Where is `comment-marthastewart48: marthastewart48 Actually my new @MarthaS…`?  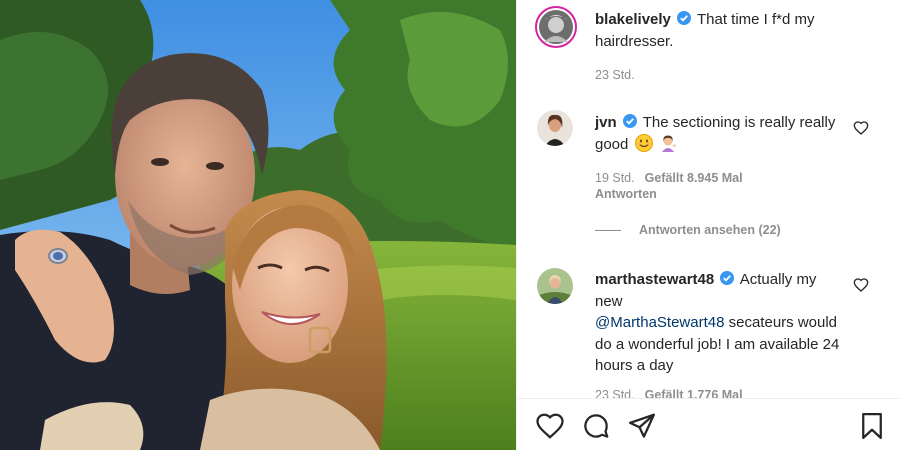 comment-marthastewart48: marthastewart48 Actually my new @MarthaS… is located at coordinates (717, 323).